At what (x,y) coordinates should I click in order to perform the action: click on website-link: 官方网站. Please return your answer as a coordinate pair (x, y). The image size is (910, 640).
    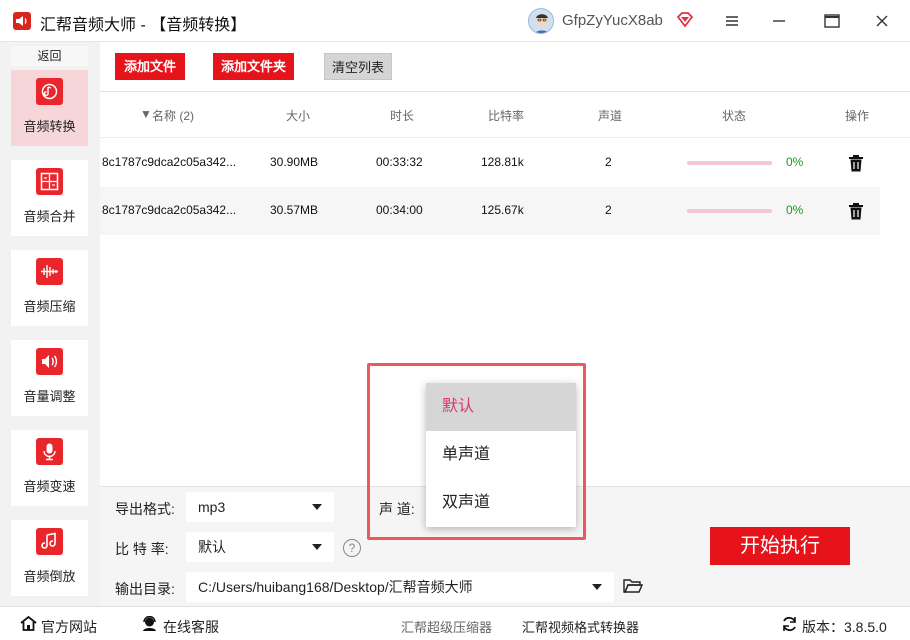
    Looking at the image, I should click on (69, 627).